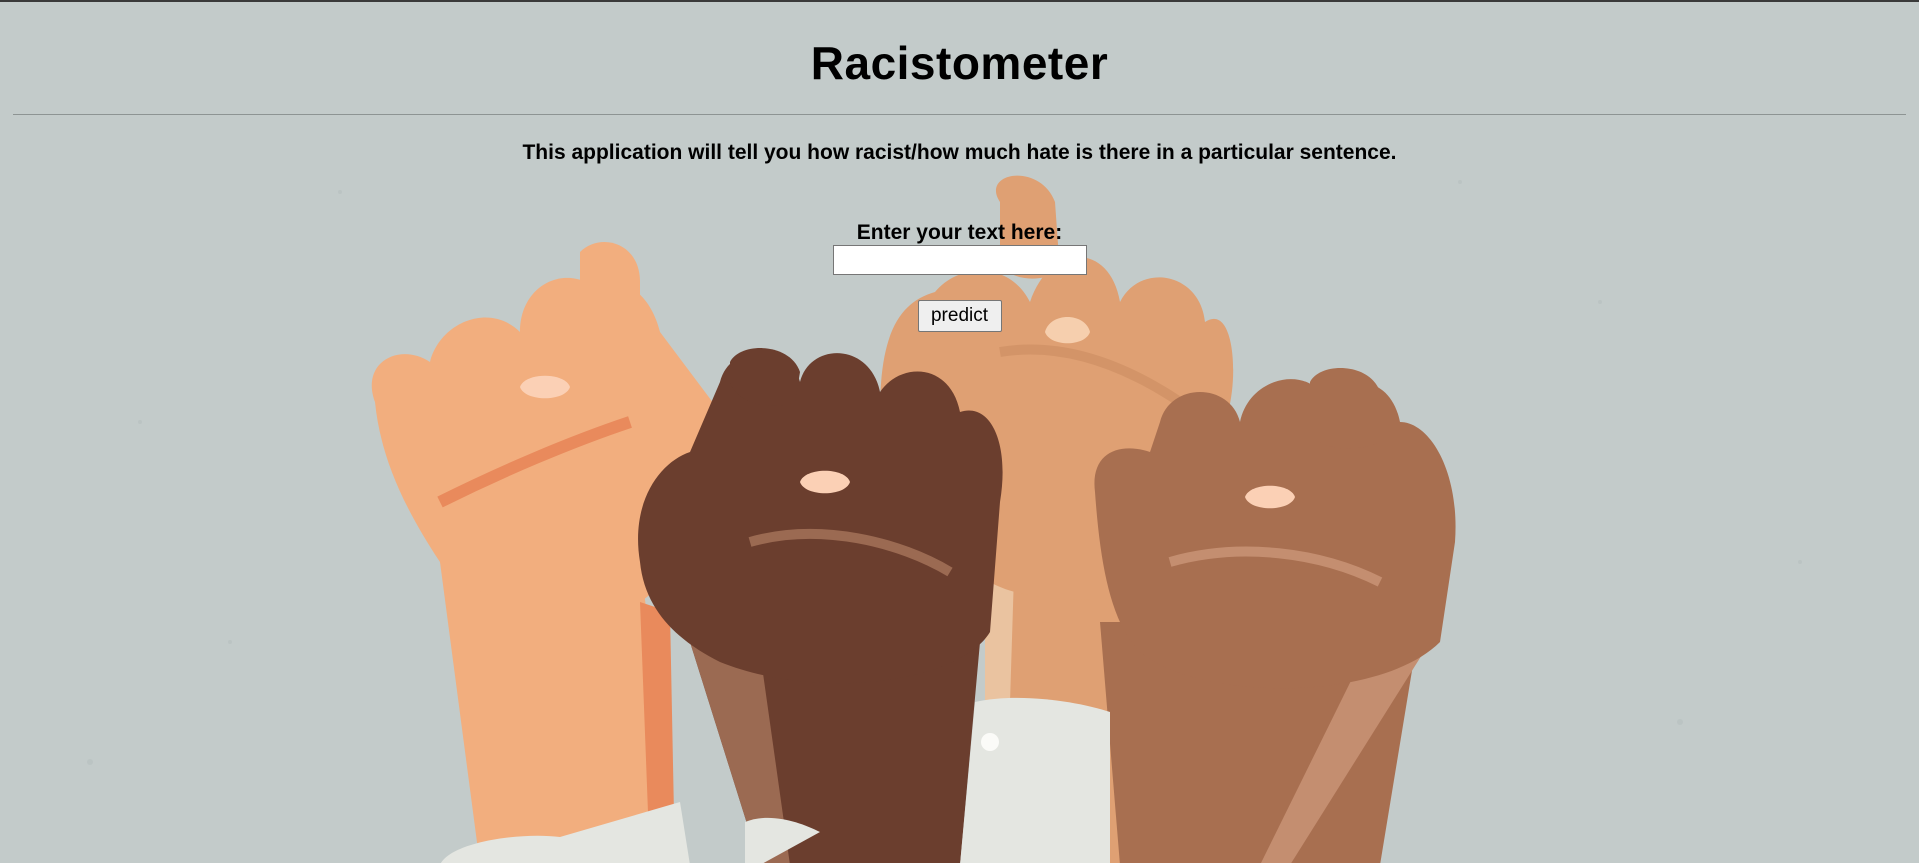  I want to click on page-title: Racistometer, so click(959, 63).